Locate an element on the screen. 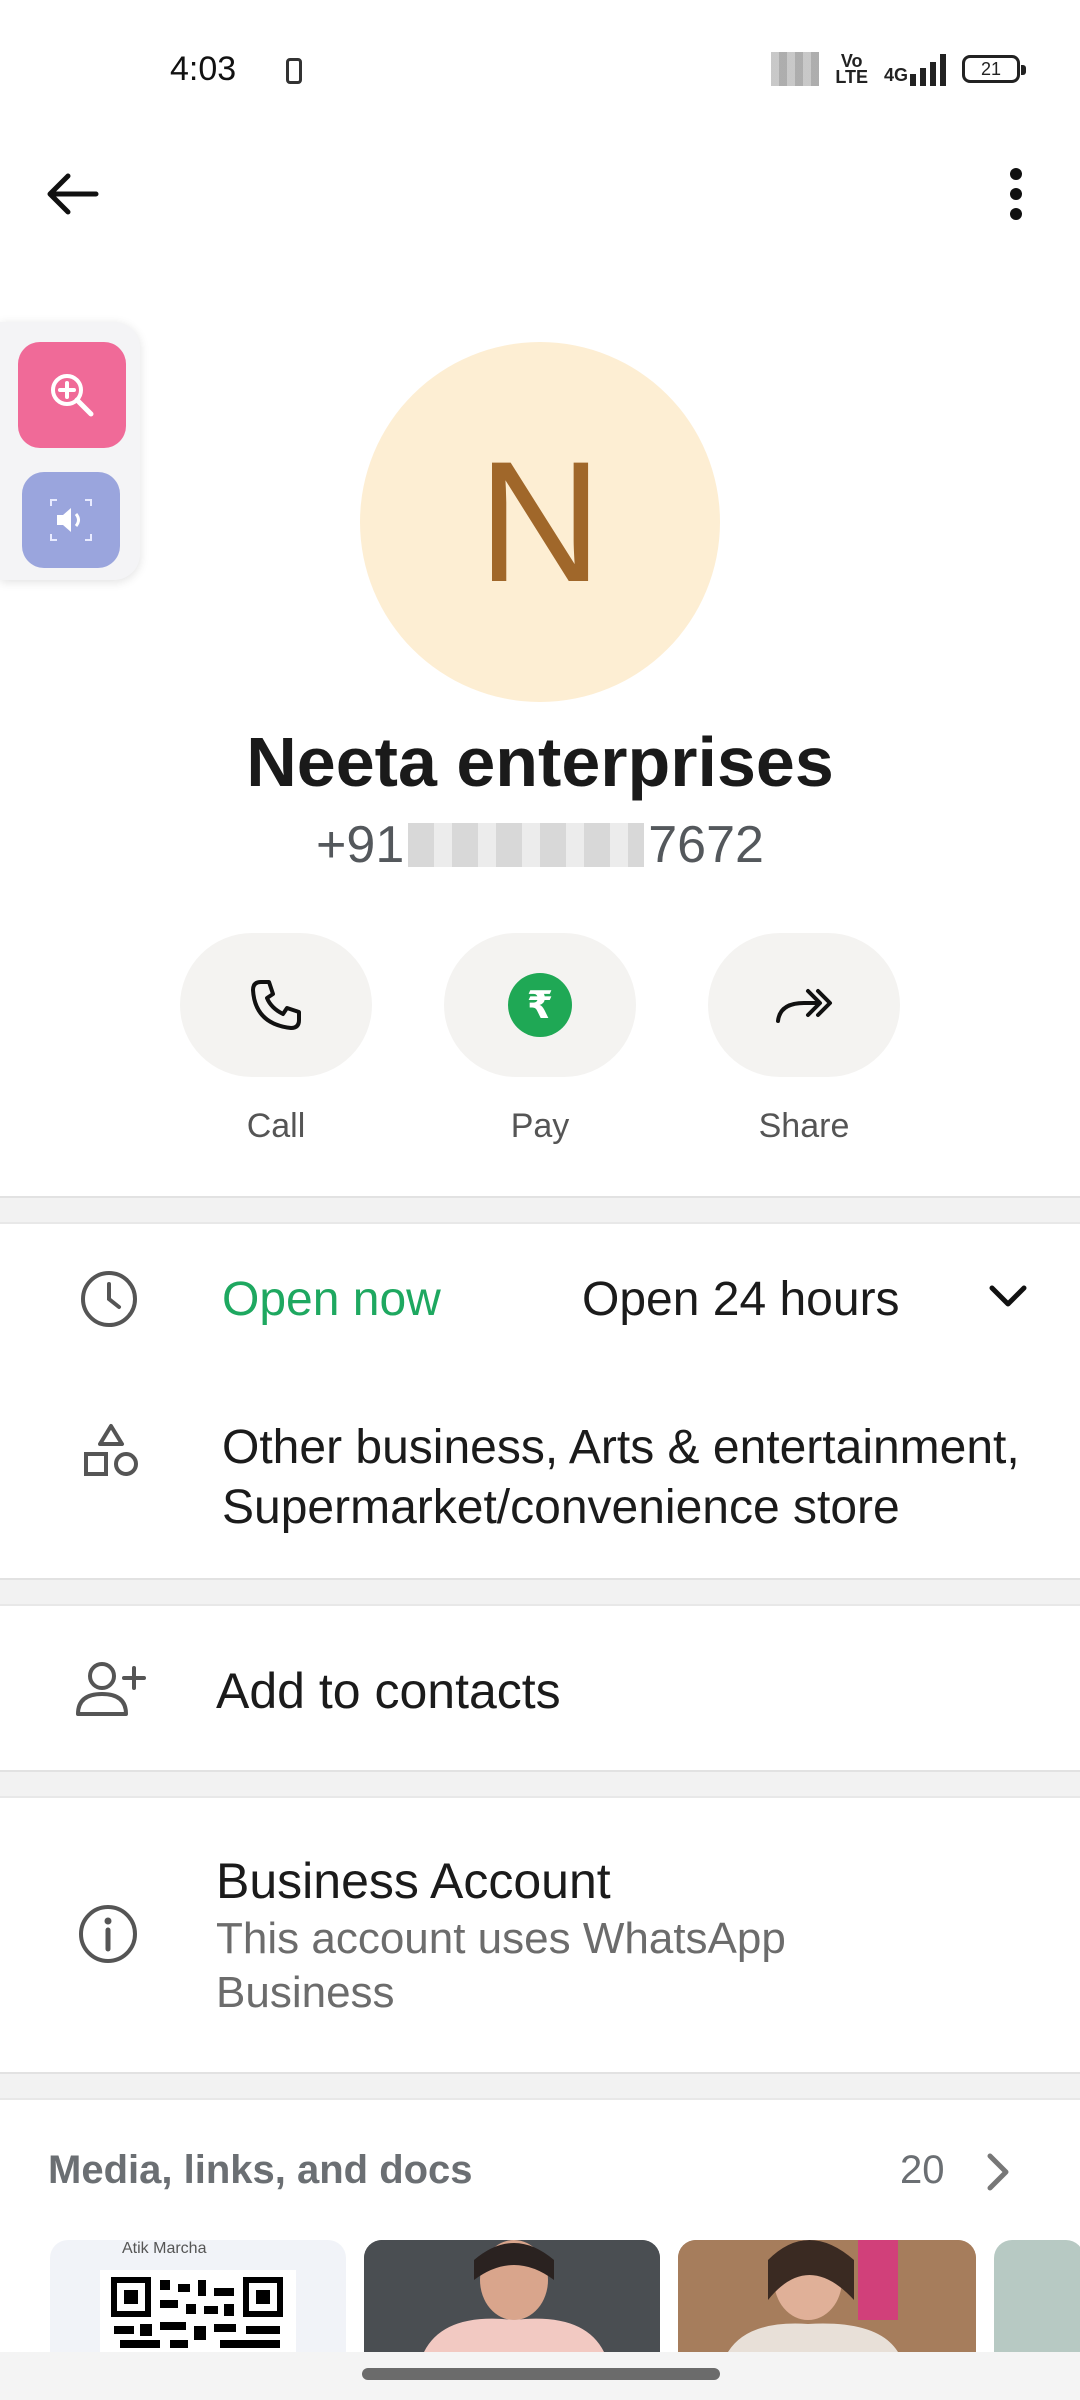 The image size is (1080, 2400). home-indicator is located at coordinates (541, 2374).